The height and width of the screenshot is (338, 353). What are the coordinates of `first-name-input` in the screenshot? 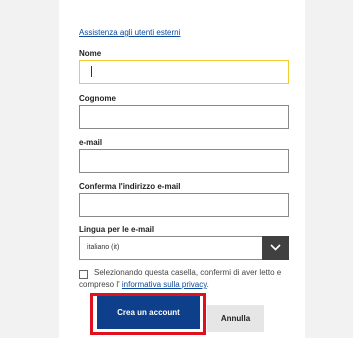 It's located at (184, 72).